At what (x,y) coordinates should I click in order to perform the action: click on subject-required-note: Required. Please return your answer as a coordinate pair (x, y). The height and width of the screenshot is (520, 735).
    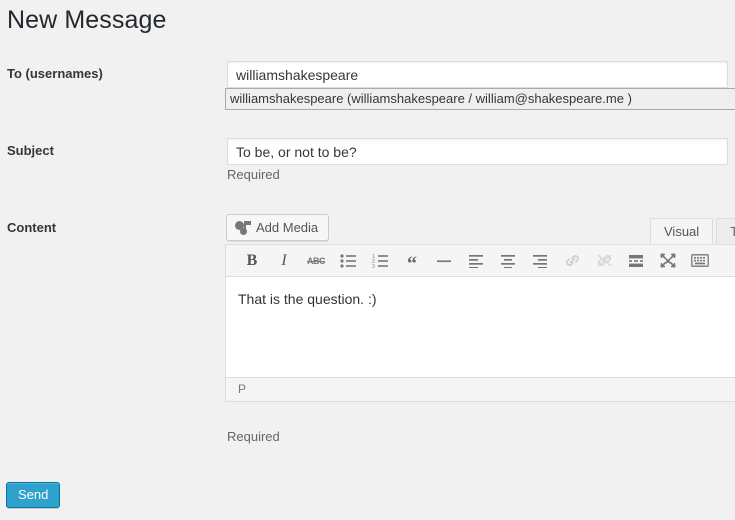
    Looking at the image, I should click on (253, 174).